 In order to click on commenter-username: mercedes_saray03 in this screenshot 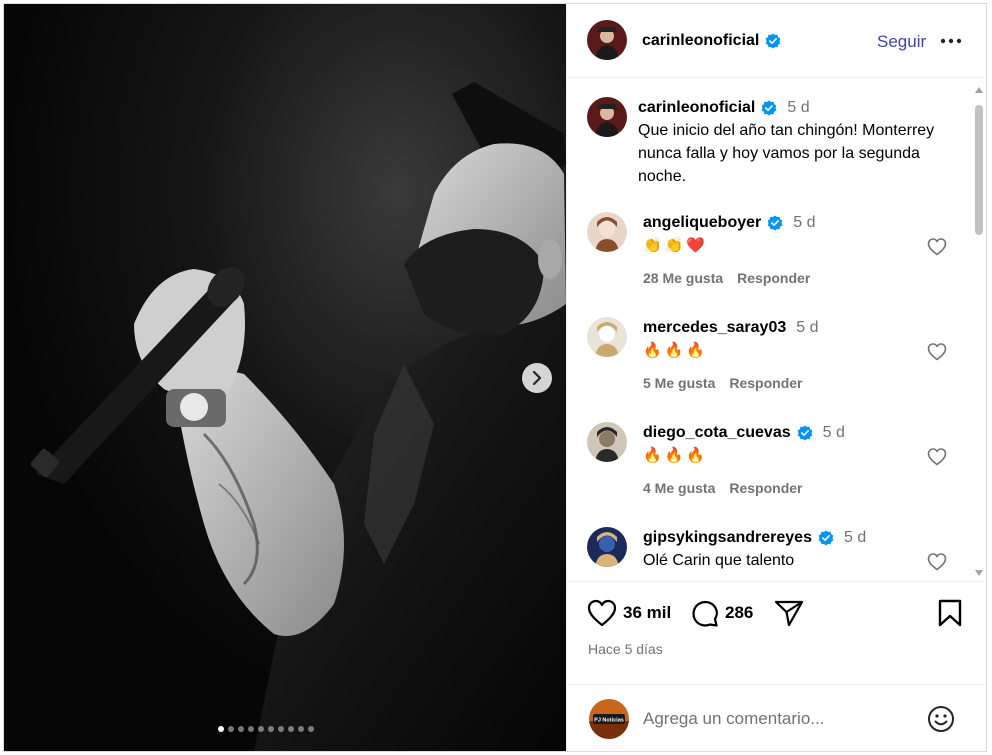, I will do `click(714, 328)`.